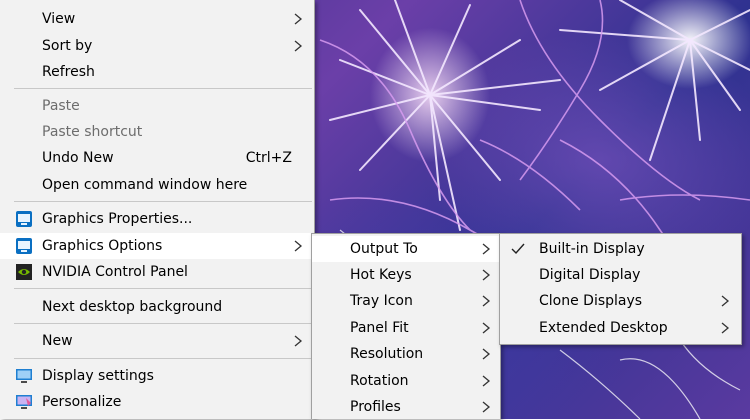 This screenshot has height=420, width=750. What do you see at coordinates (132, 307) in the screenshot?
I see `menu-item-next-desktop-background-label: Next desktop background` at bounding box center [132, 307].